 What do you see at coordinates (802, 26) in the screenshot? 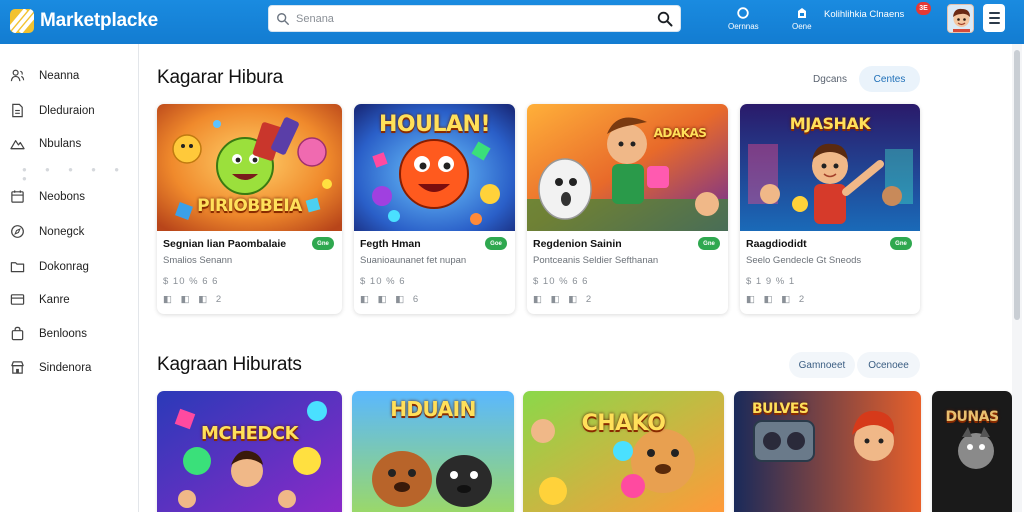
I see `top-action-label: Oene` at bounding box center [802, 26].